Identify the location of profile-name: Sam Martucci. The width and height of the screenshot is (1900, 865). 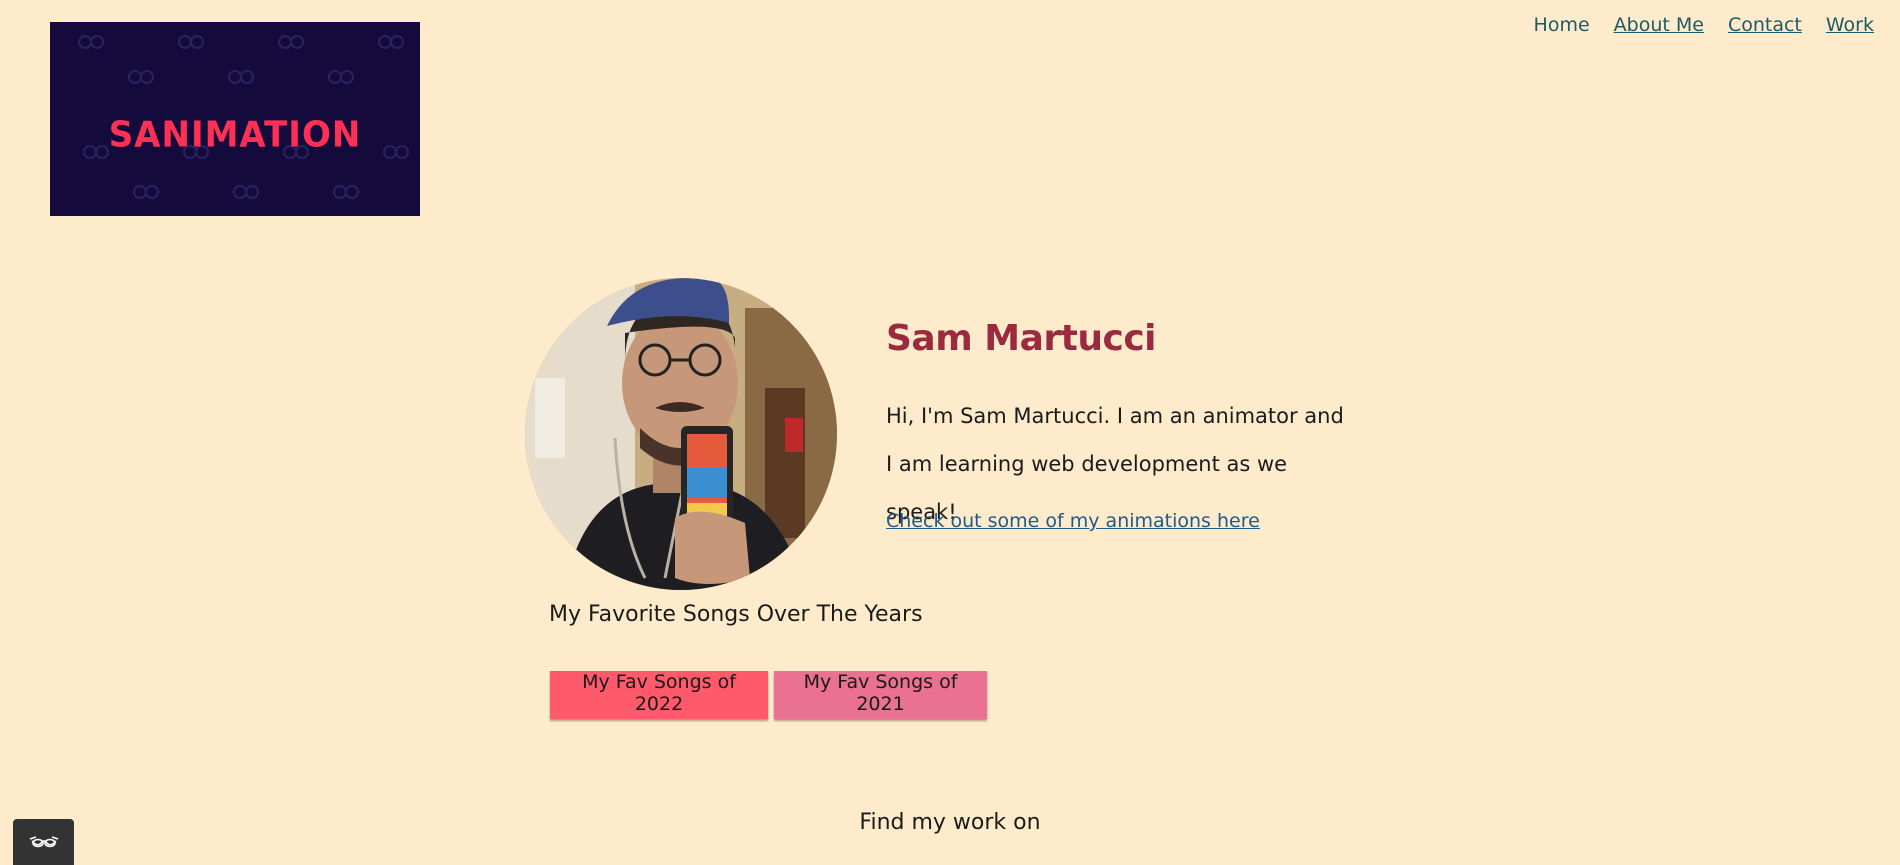
(1021, 338).